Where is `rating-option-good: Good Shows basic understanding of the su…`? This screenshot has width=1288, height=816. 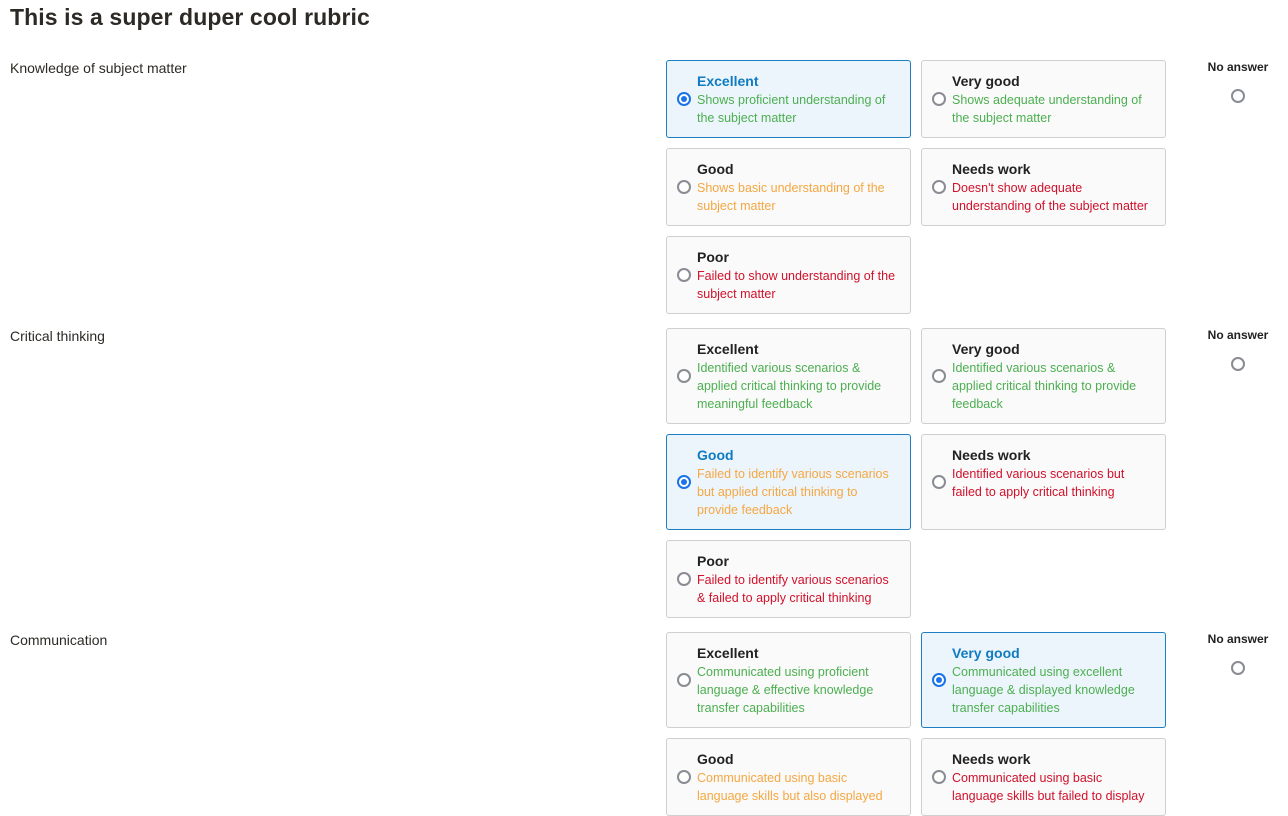 rating-option-good: Good Shows basic understanding of the su… is located at coordinates (788, 187).